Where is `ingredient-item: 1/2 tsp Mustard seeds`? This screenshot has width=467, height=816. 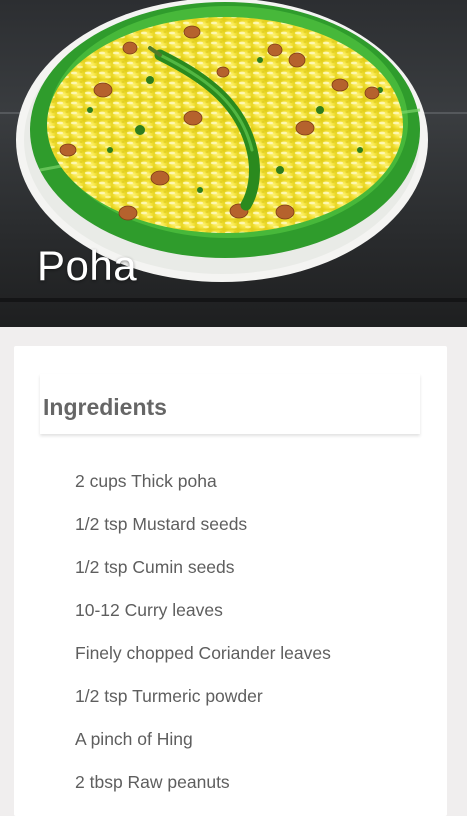 ingredient-item: 1/2 tsp Mustard seeds is located at coordinates (161, 524).